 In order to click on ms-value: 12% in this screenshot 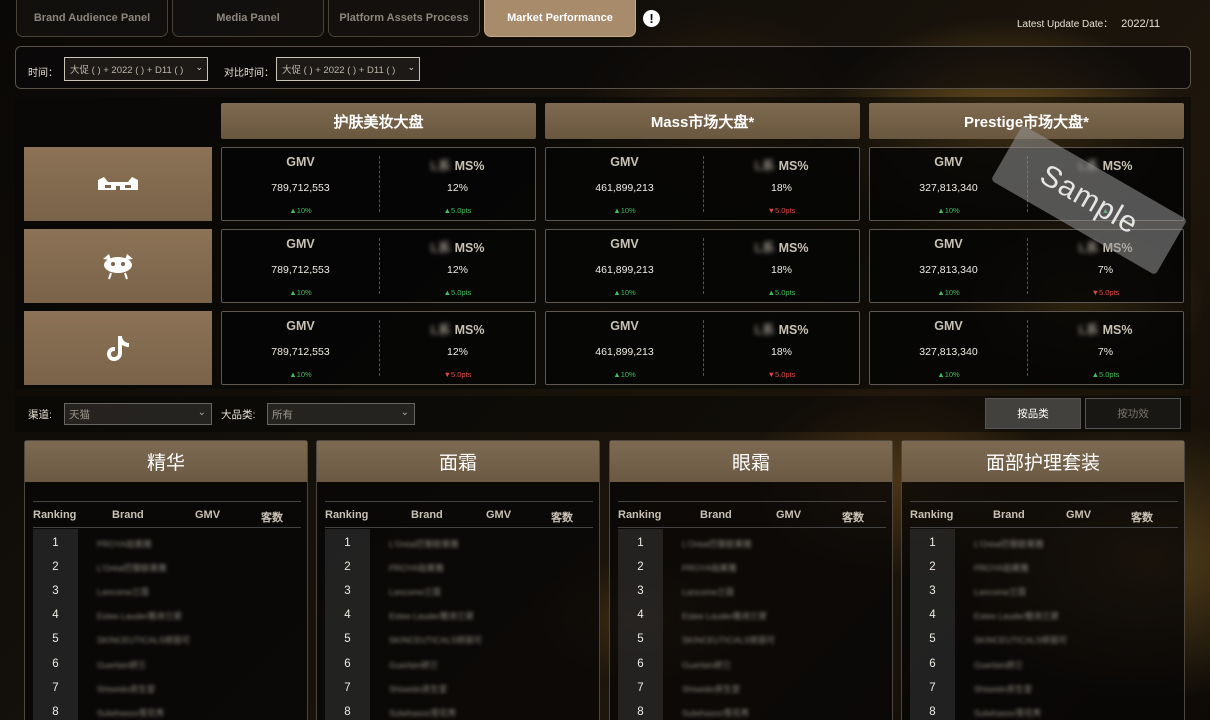, I will do `click(457, 352)`.